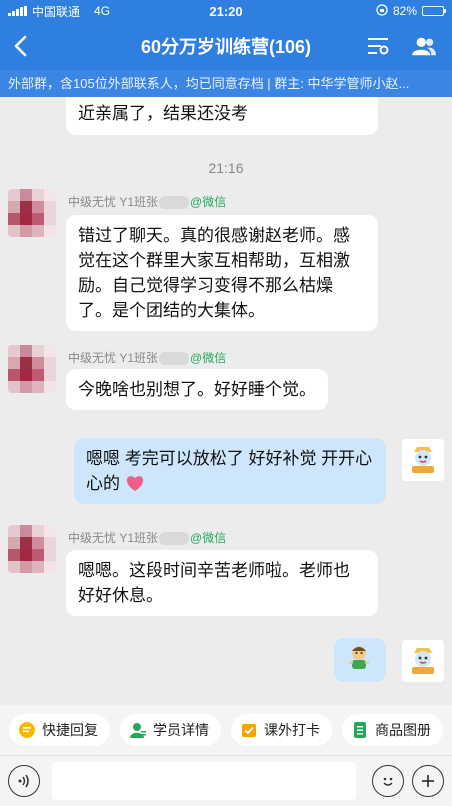  Describe the element at coordinates (204, 781) in the screenshot. I see `message-input` at that location.